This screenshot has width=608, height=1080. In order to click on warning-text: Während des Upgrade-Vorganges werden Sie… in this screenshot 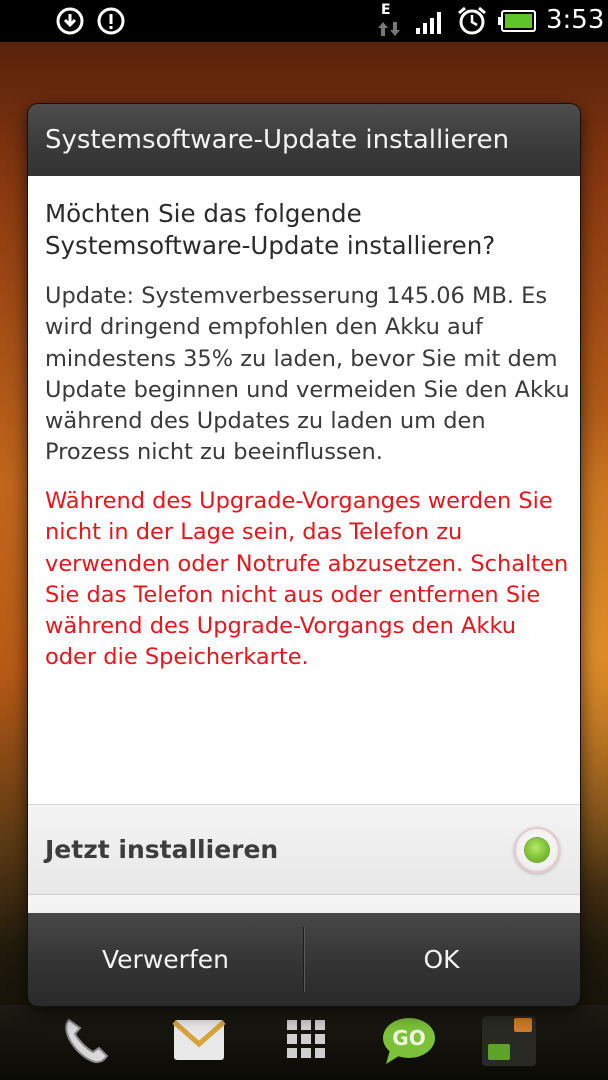, I will do `click(307, 579)`.